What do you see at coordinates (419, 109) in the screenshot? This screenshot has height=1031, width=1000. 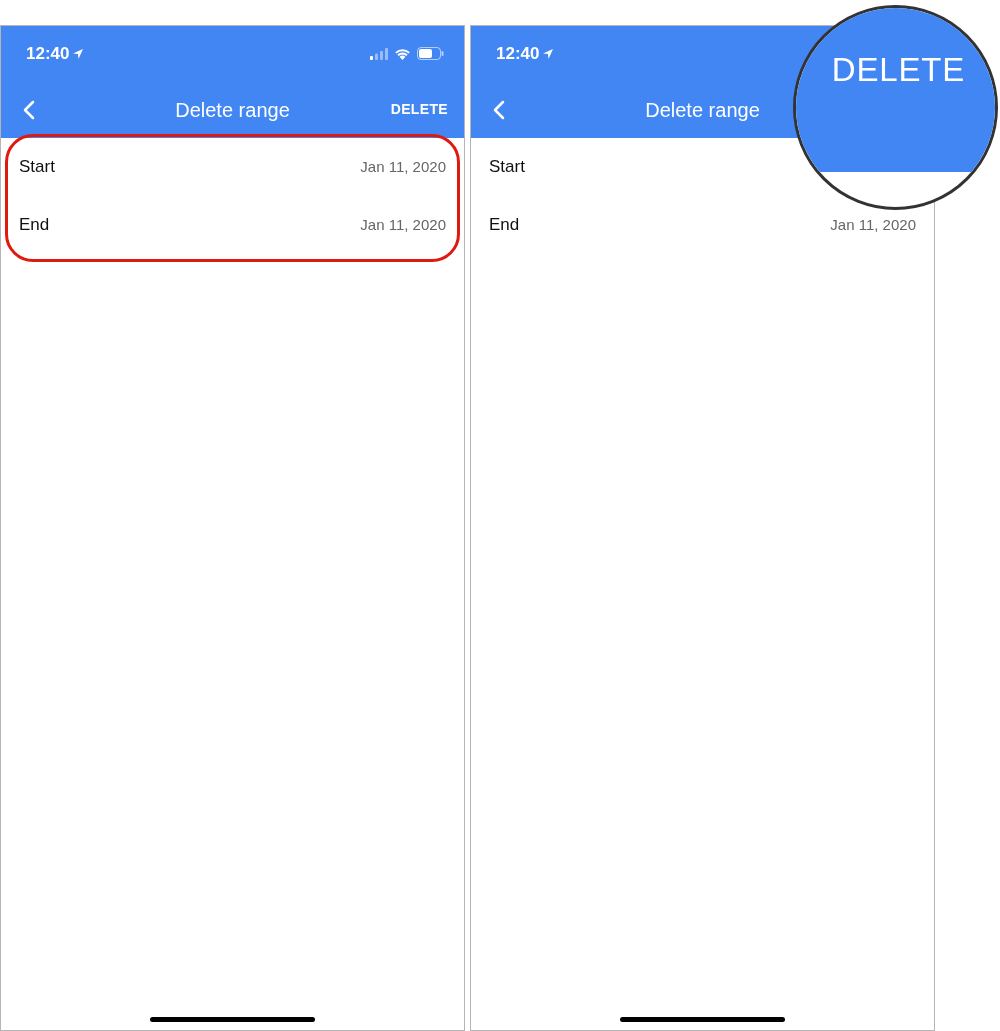 I see `delete-button: DELETE` at bounding box center [419, 109].